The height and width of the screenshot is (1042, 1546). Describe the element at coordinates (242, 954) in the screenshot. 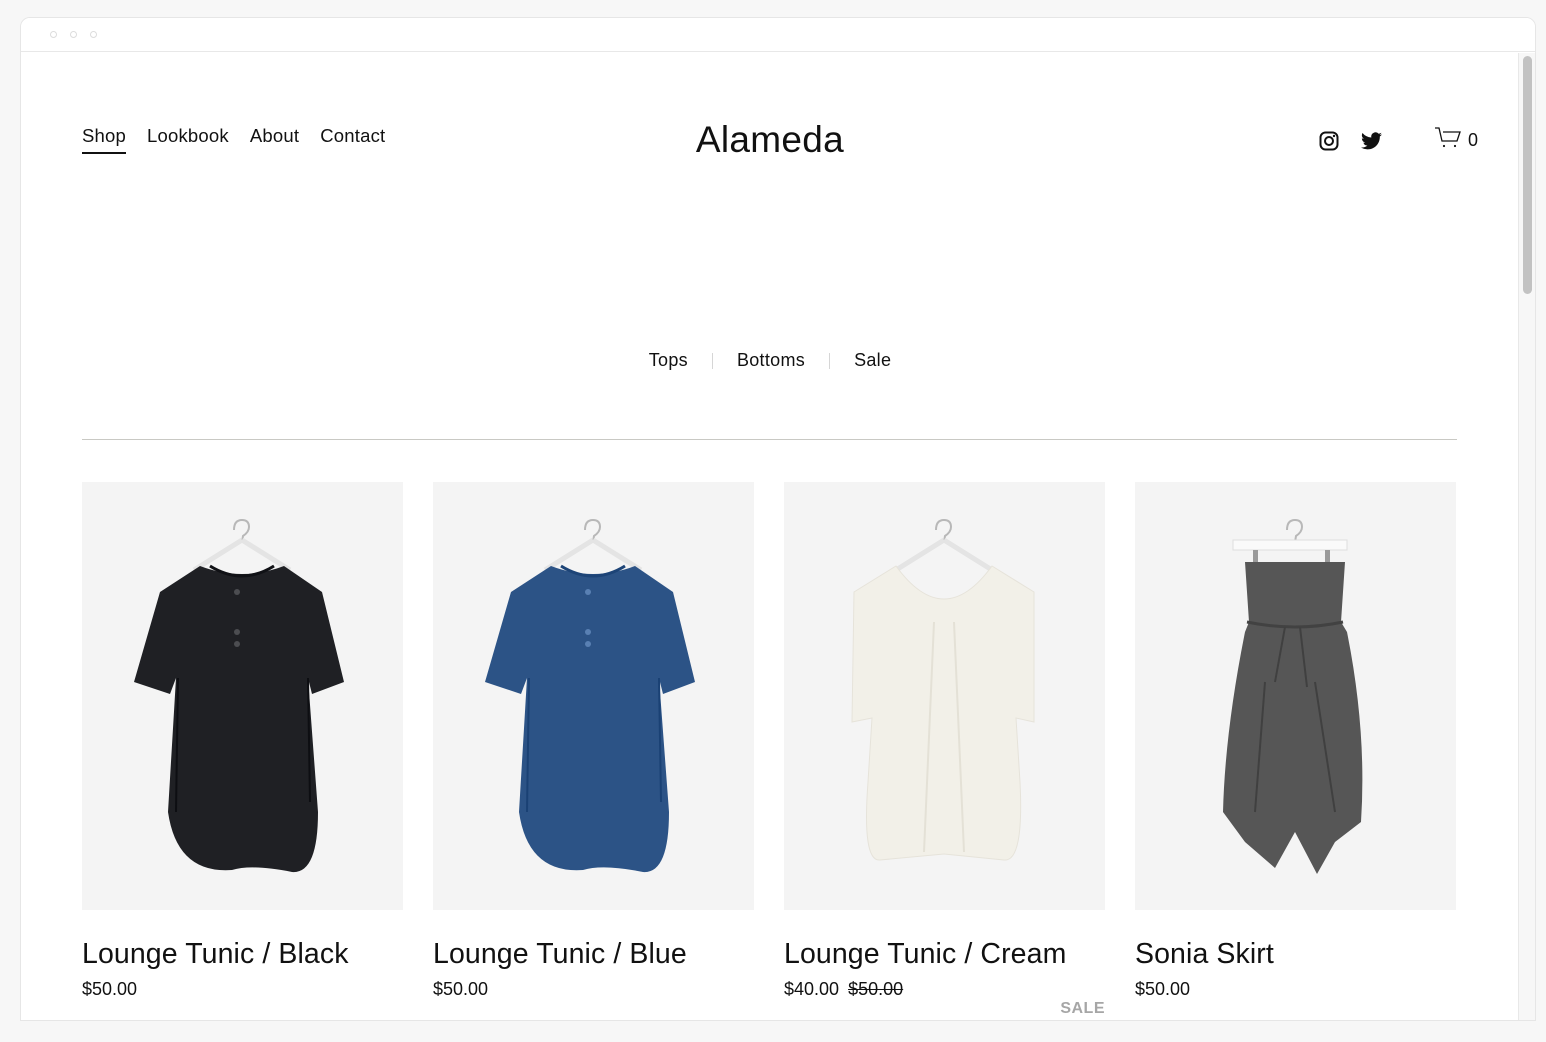

I see `product-title: Lounge Tunic / Black` at that location.